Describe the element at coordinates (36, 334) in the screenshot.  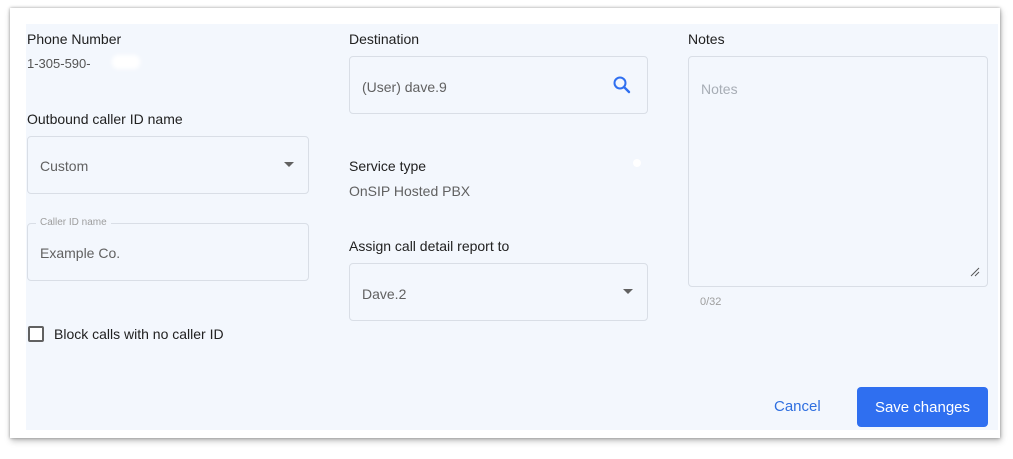
I see `block-calls-checkbox` at that location.